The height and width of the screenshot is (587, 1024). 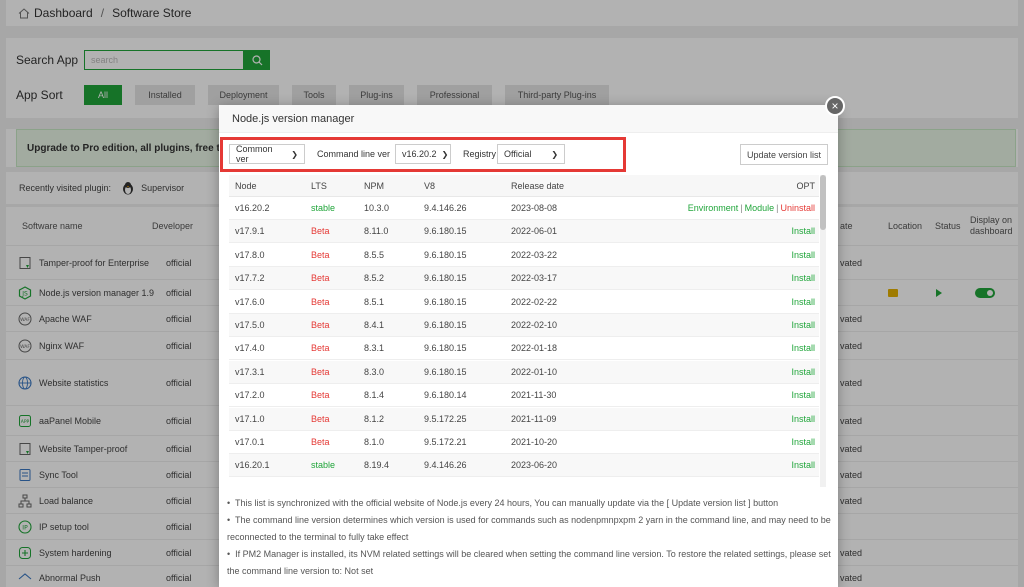 I want to click on npm-version: 8.5.2, so click(x=374, y=278).